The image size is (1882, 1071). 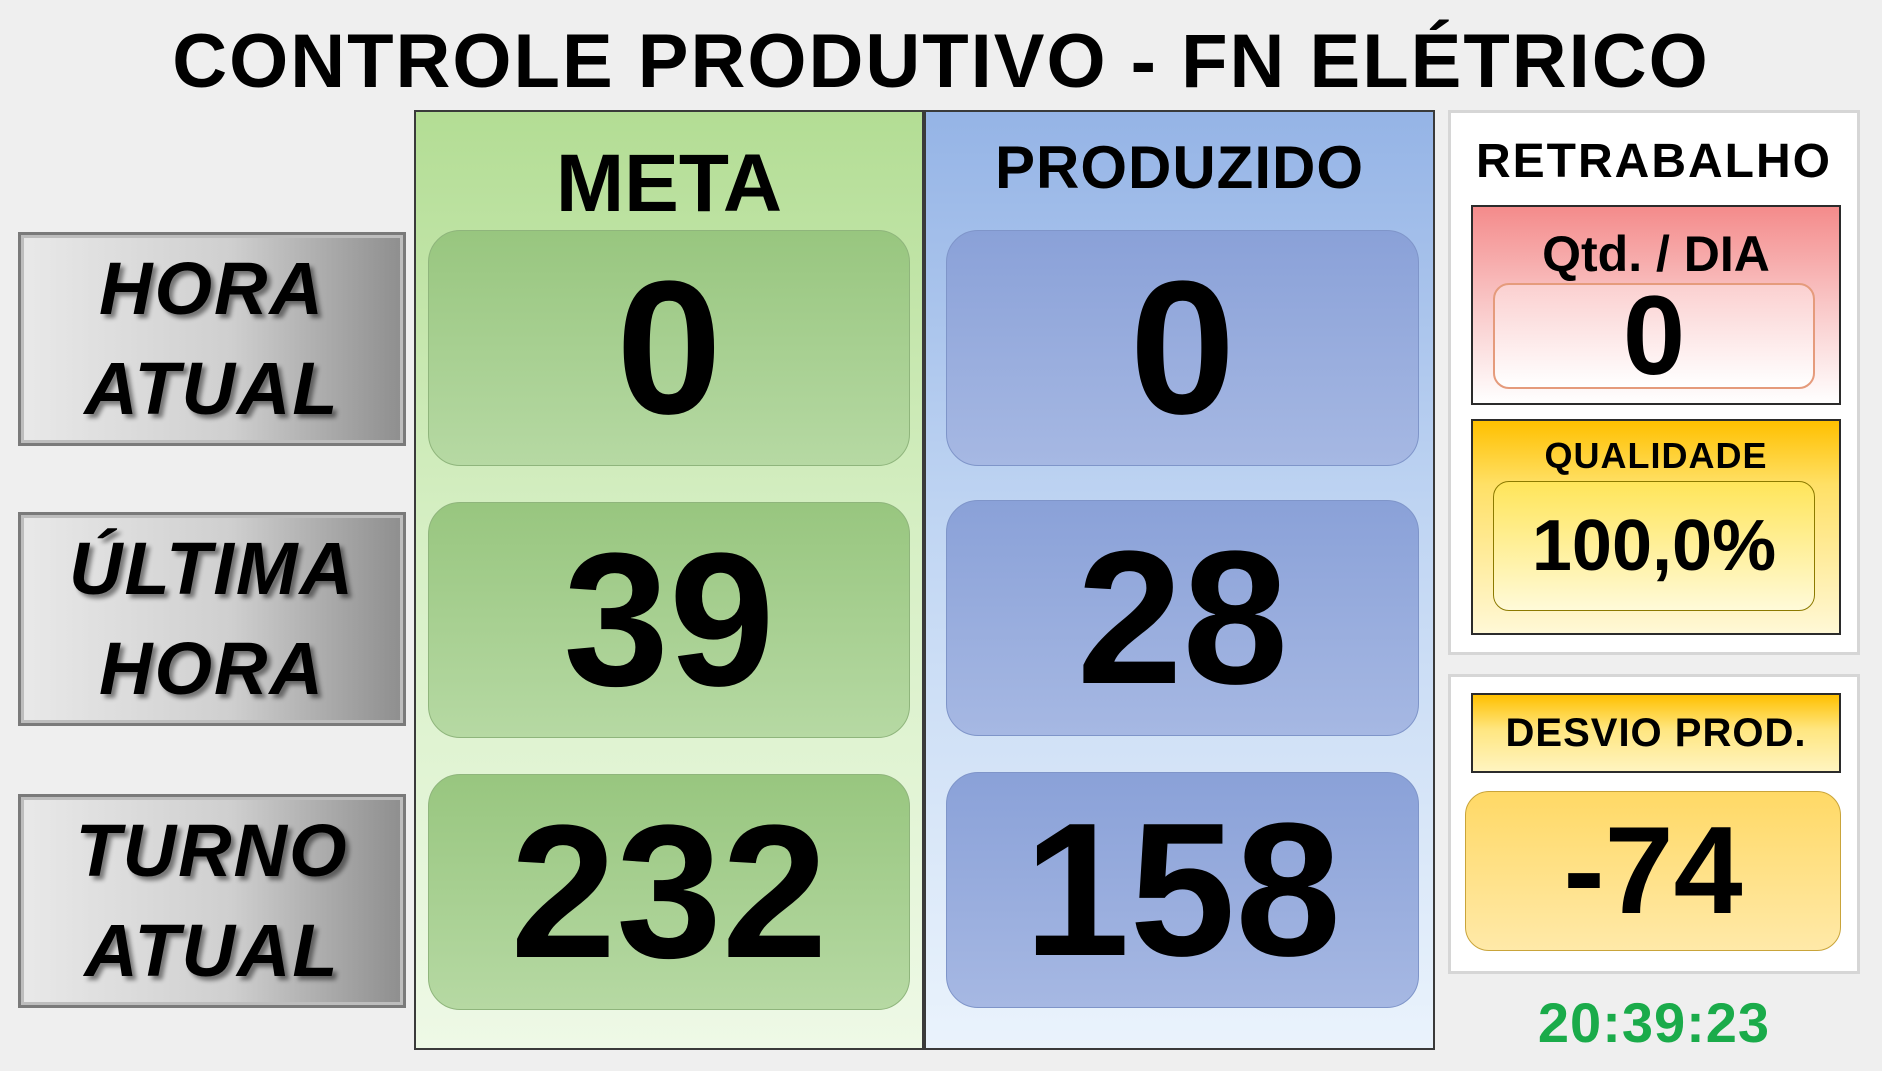 I want to click on row-label-hora-atual: HORA ATUAL, so click(x=212, y=339).